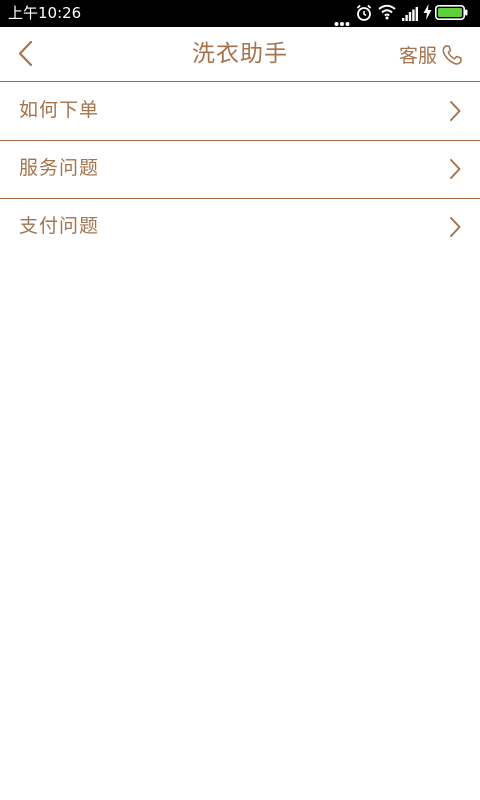 This screenshot has height=800, width=480. What do you see at coordinates (240, 228) in the screenshot?
I see `menu-item-payment-issues: 支付问题` at bounding box center [240, 228].